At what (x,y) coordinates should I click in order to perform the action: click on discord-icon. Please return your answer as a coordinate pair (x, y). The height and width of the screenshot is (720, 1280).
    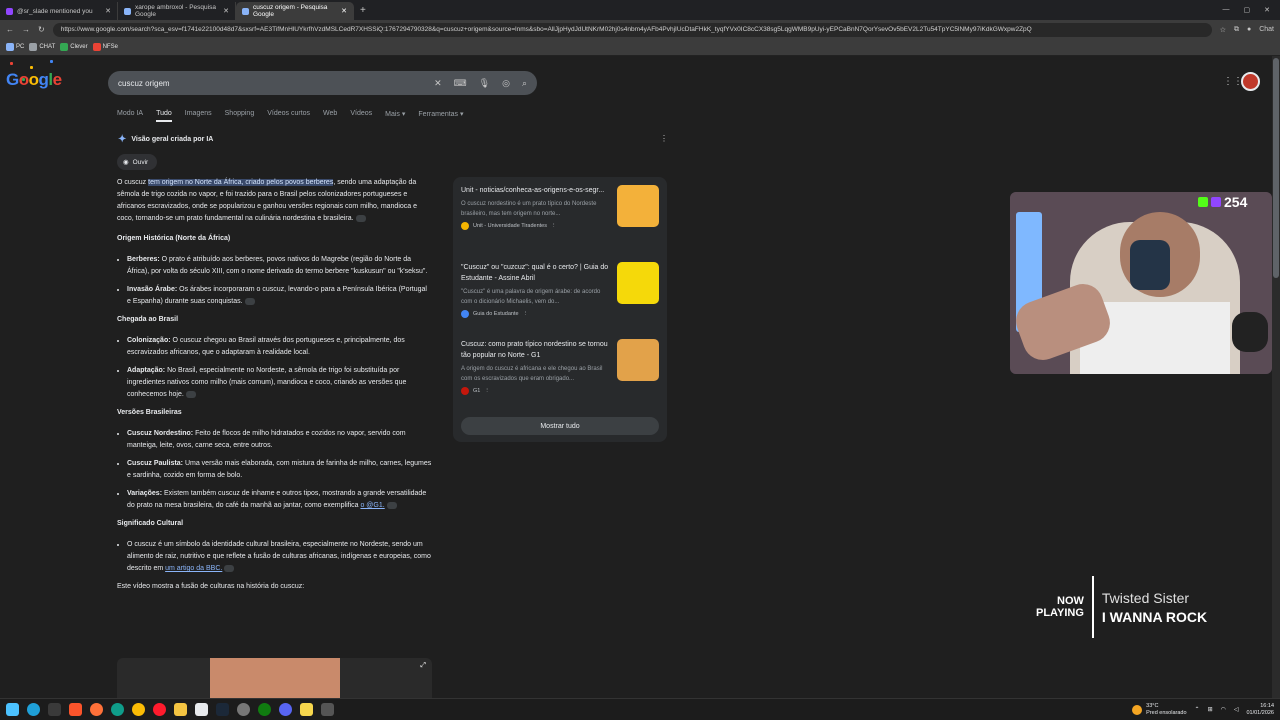
    Looking at the image, I should click on (285, 709).